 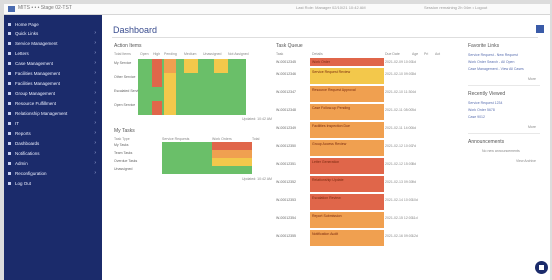 I want to click on task-detail: Facilities Inspection Due, so click(x=347, y=130).